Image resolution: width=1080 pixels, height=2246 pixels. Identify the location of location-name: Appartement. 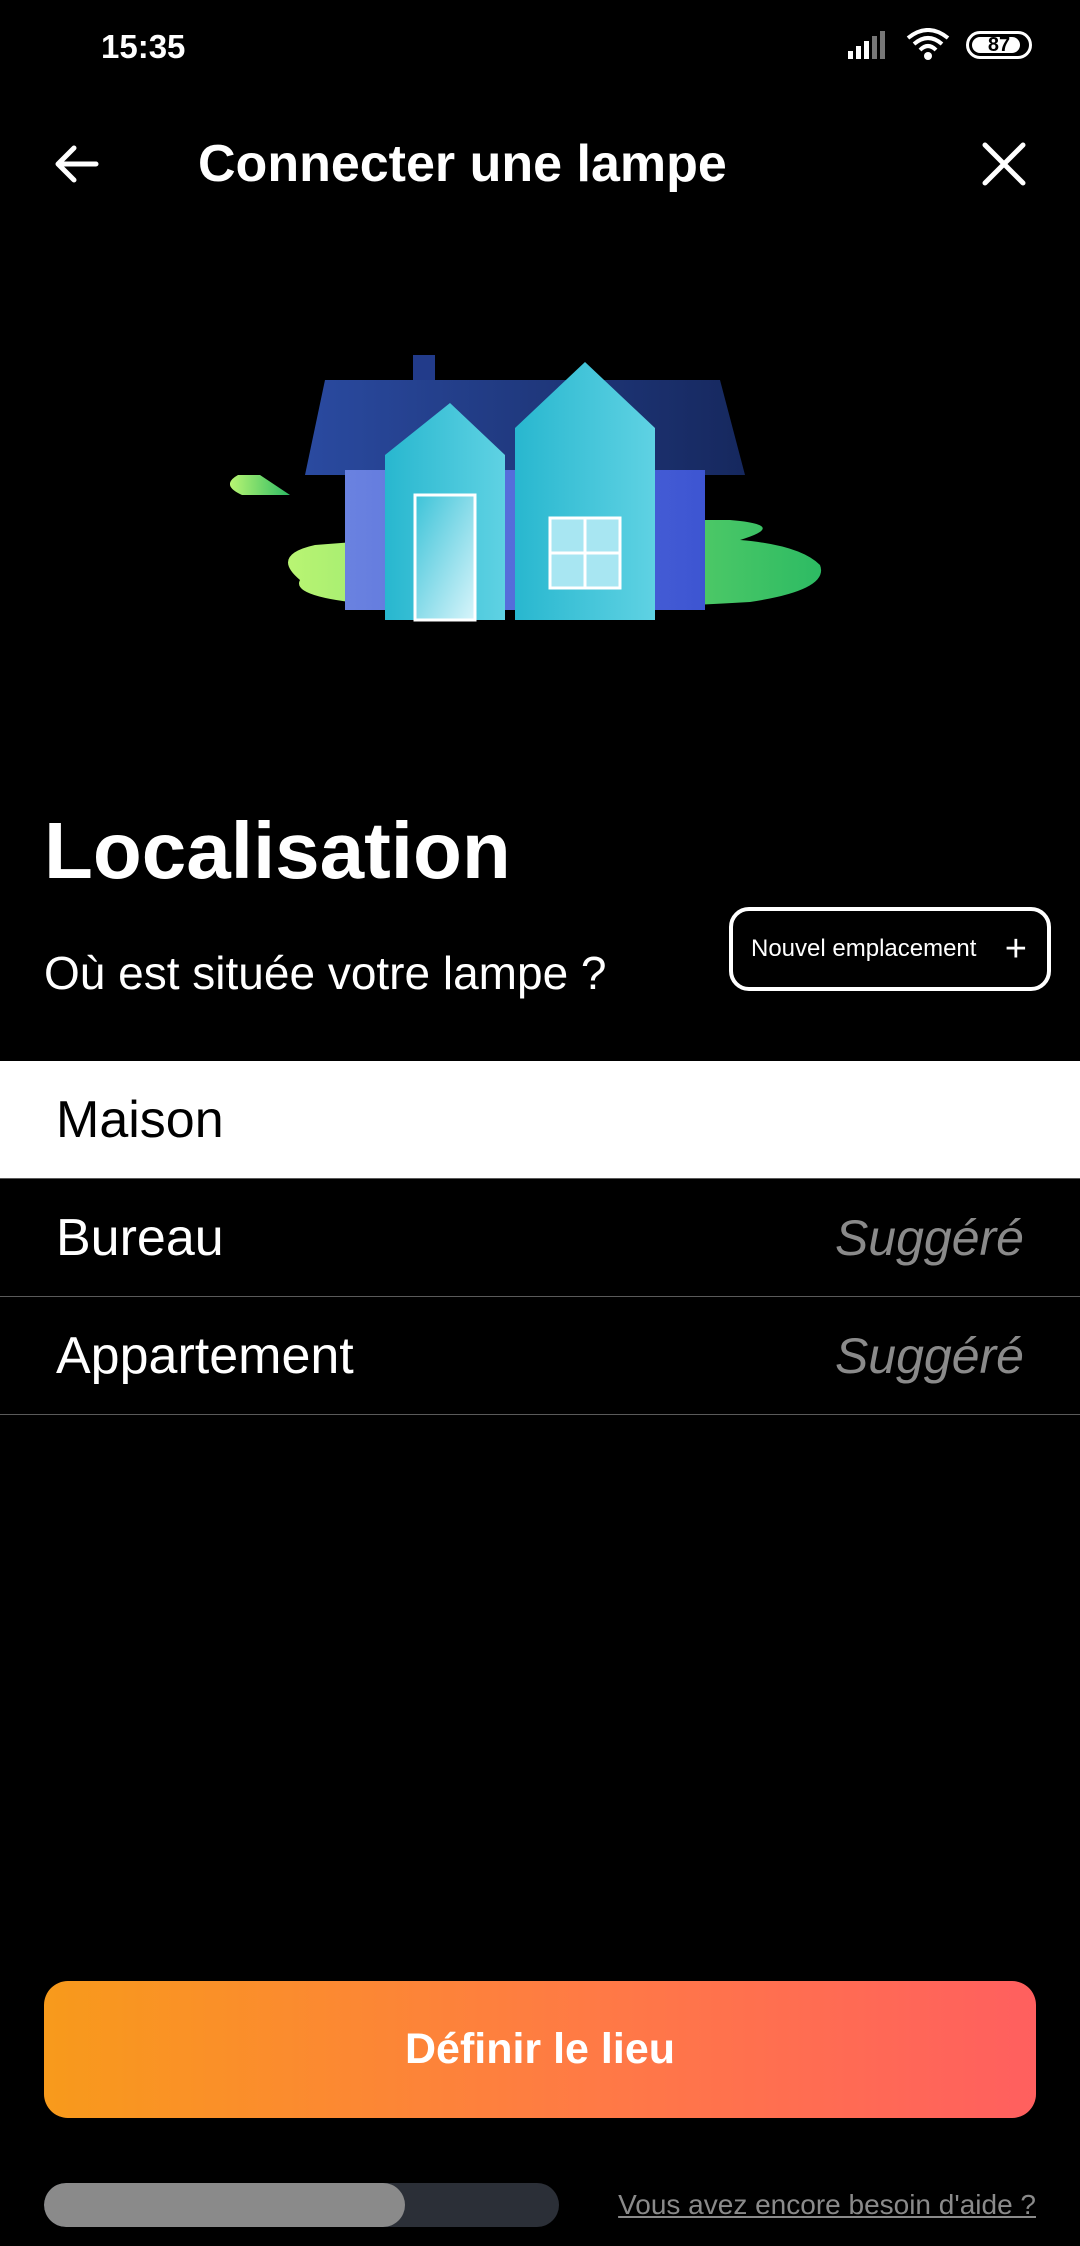
(205, 1355).